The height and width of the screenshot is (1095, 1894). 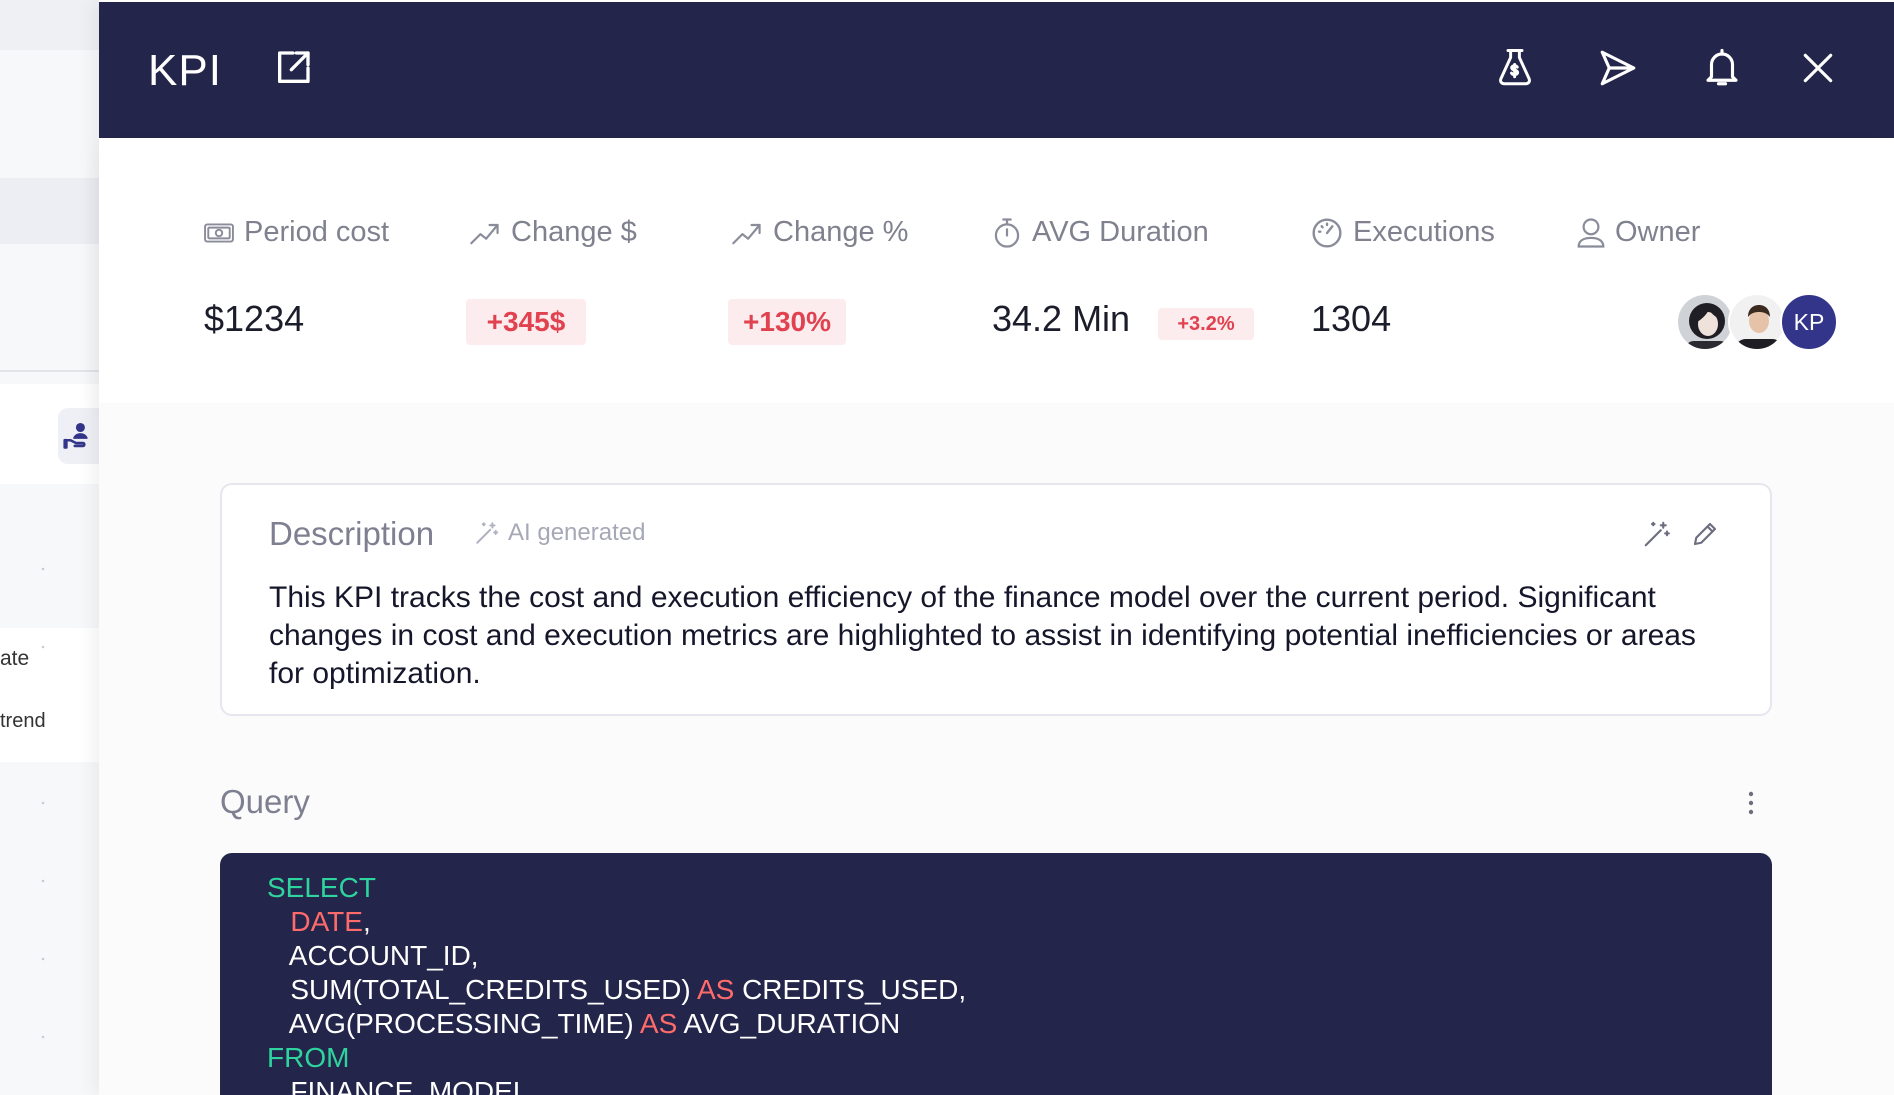 What do you see at coordinates (1638, 232) in the screenshot?
I see `metric-label: Owner` at bounding box center [1638, 232].